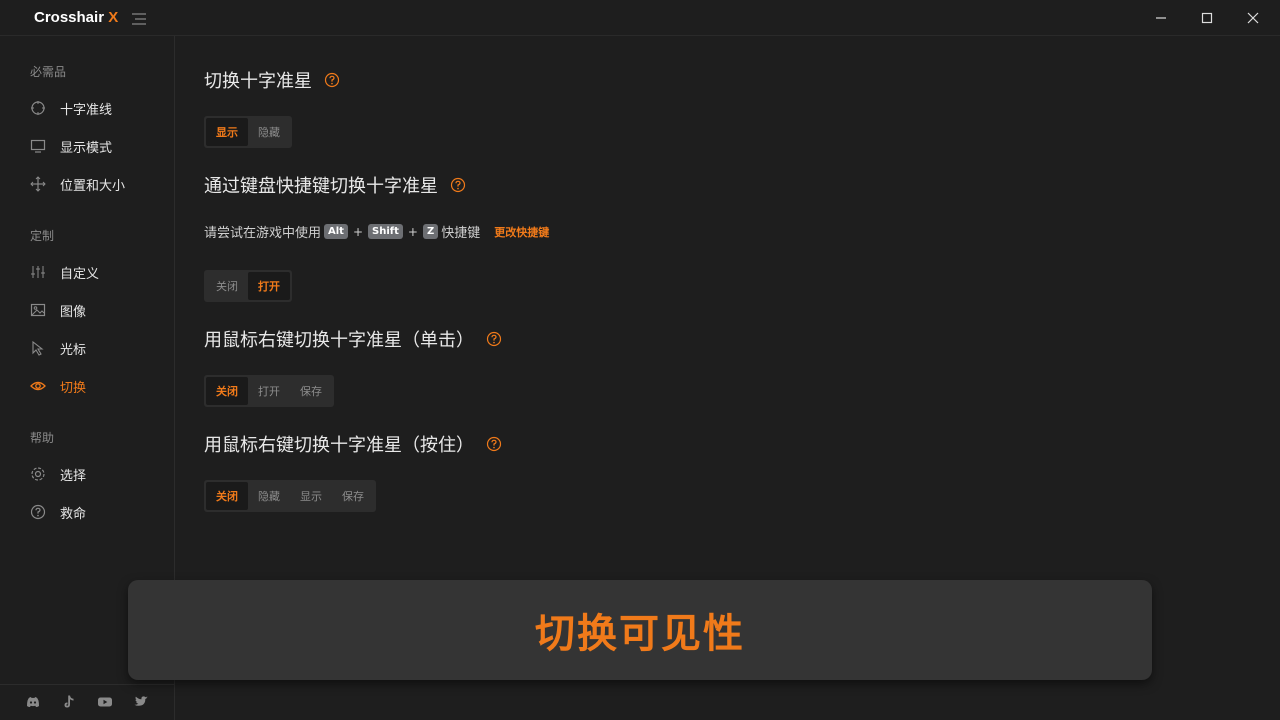 Image resolution: width=1280 pixels, height=720 pixels. I want to click on shortcut-instruction: 请尝试在游戏中使用 Alt + Shift + Z 快捷键 更改快捷键, so click(376, 231).